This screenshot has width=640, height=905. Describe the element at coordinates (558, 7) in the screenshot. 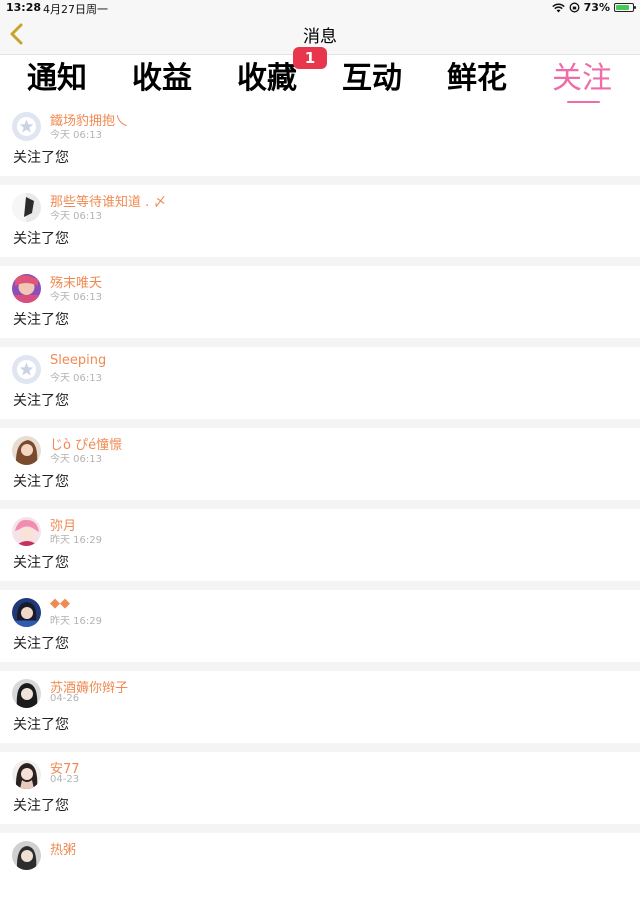

I see `wifi-icon` at that location.